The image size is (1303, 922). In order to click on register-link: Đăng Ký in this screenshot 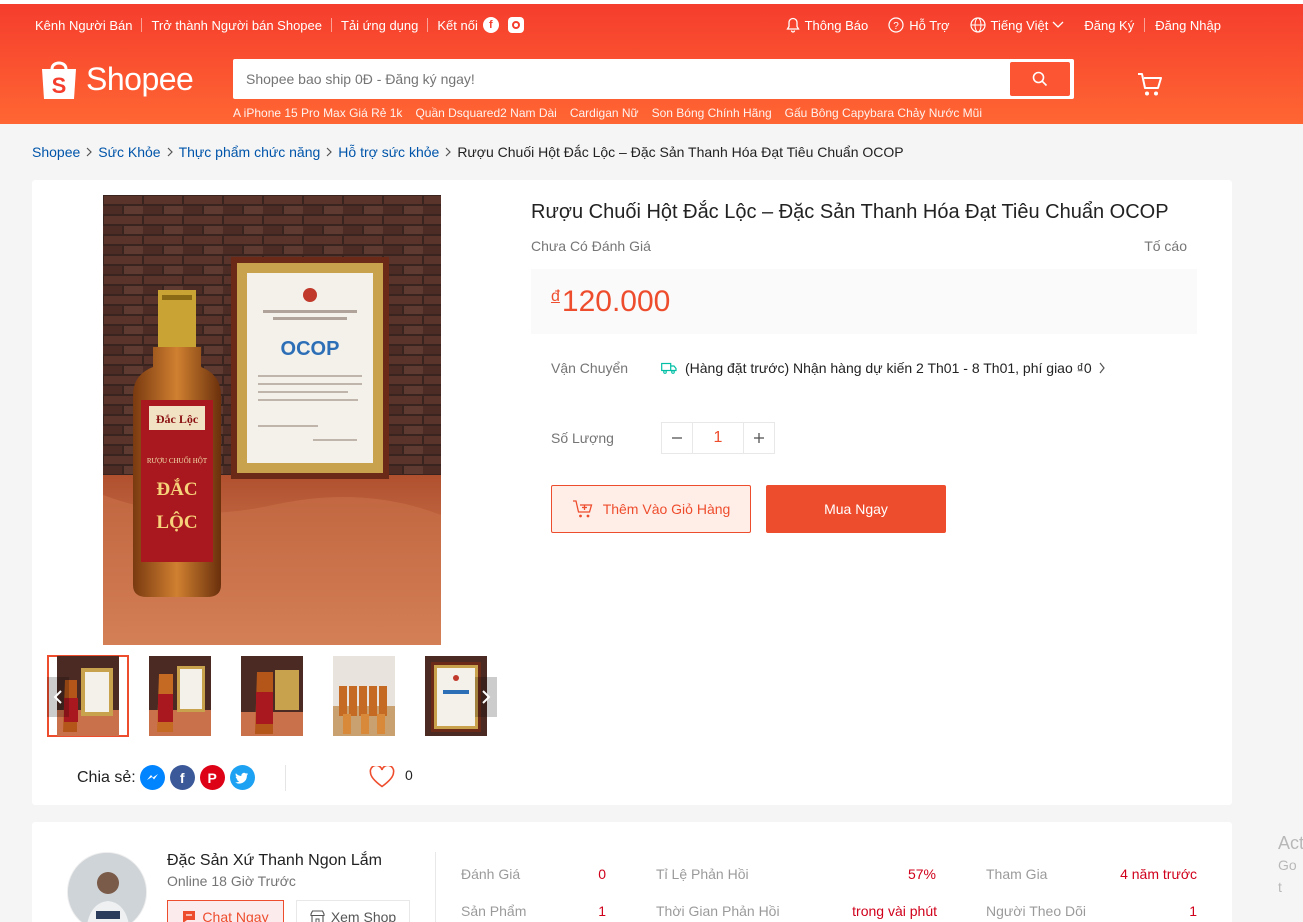, I will do `click(1109, 25)`.